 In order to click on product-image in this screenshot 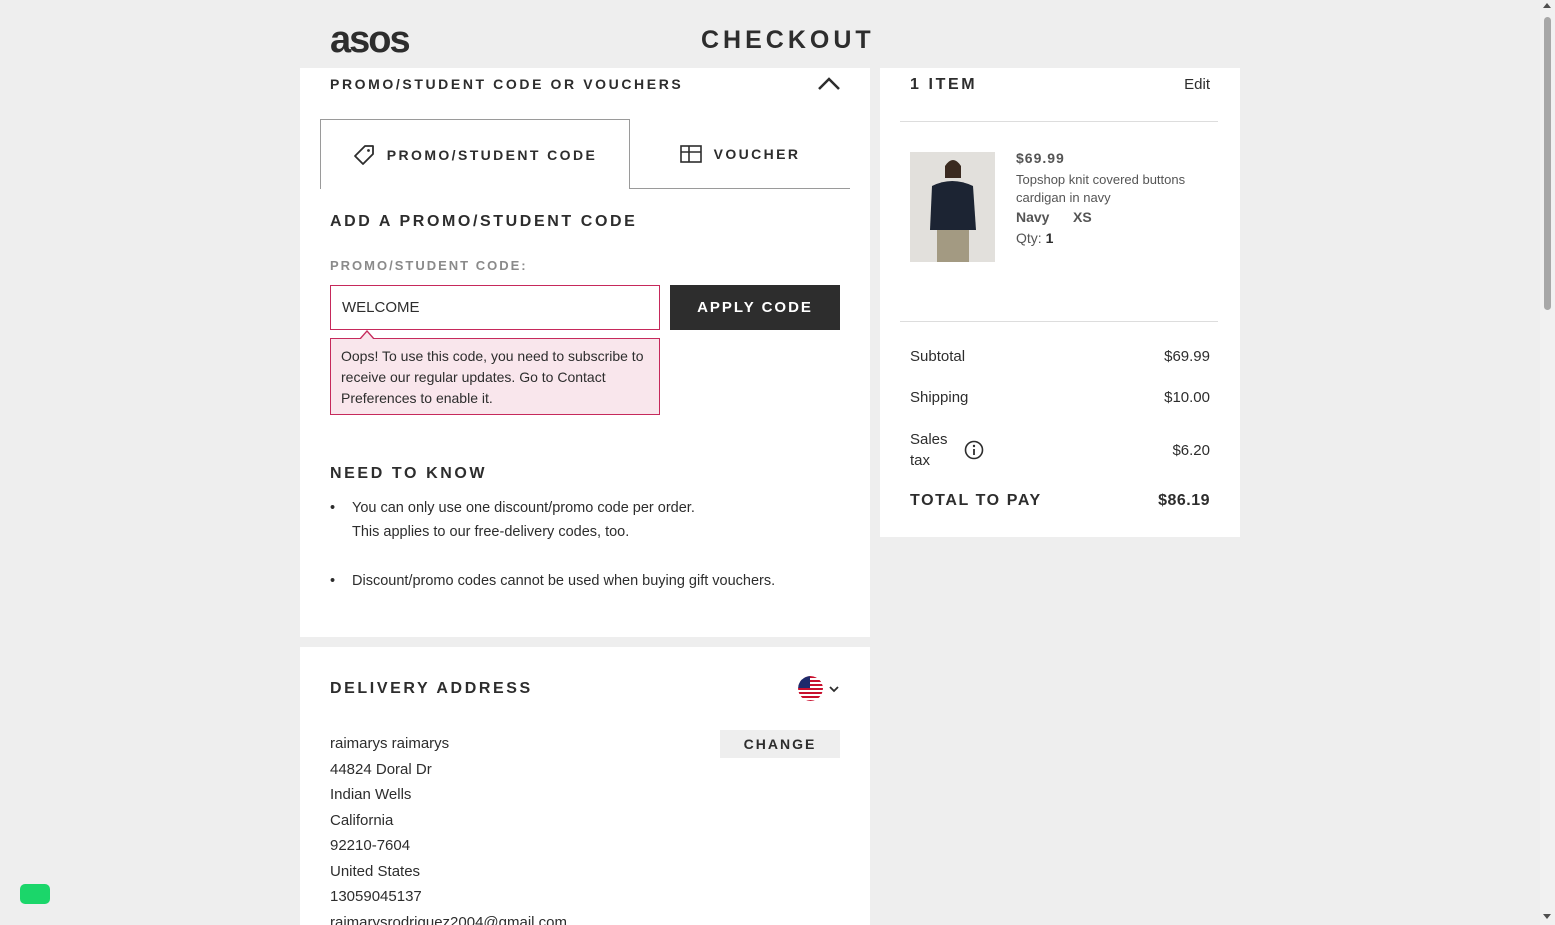, I will do `click(952, 207)`.